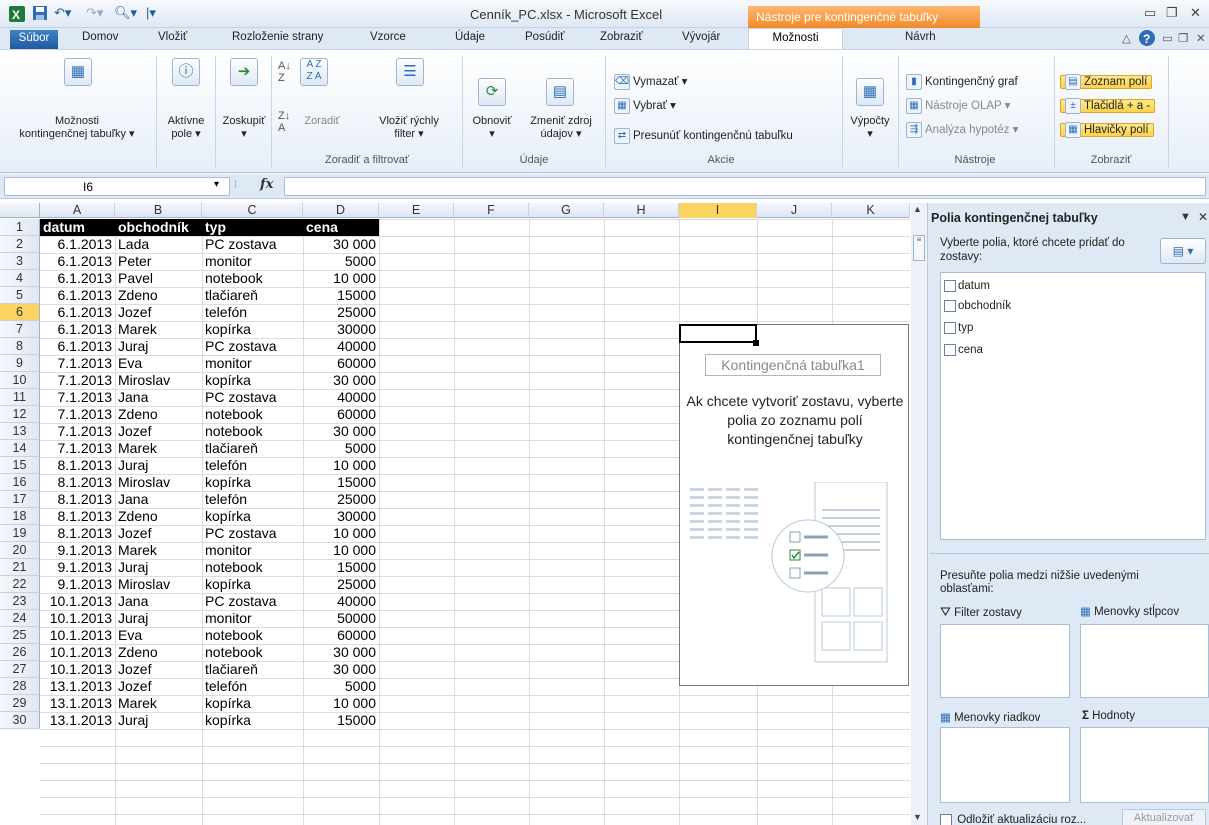 This screenshot has height=825, width=1209. Describe the element at coordinates (341, 414) in the screenshot. I see `table-cell: 60000` at that location.